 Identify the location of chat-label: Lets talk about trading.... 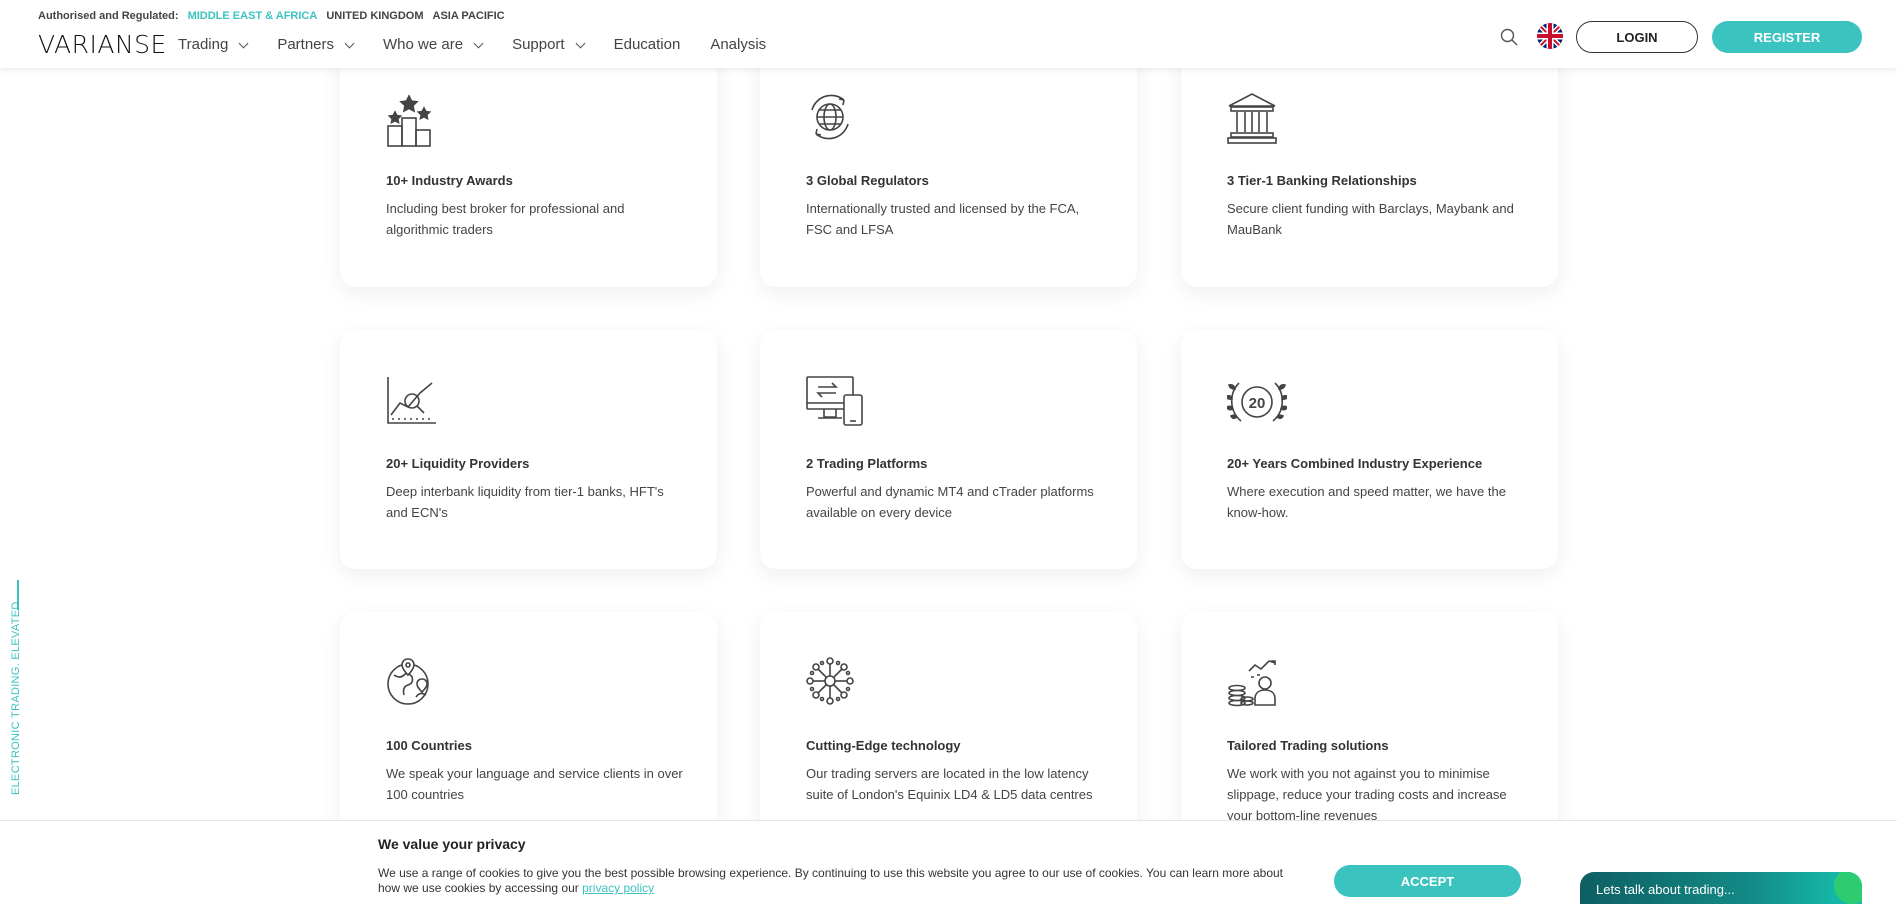
(1665, 889).